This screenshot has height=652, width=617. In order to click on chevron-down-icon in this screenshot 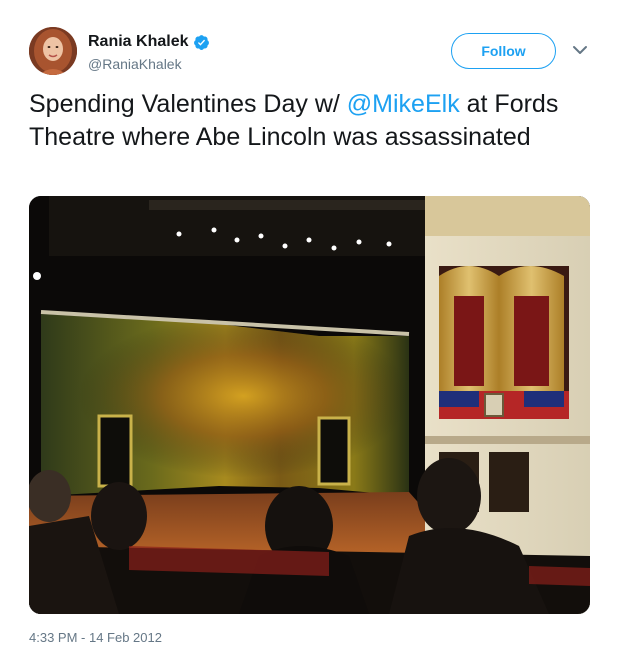, I will do `click(580, 50)`.